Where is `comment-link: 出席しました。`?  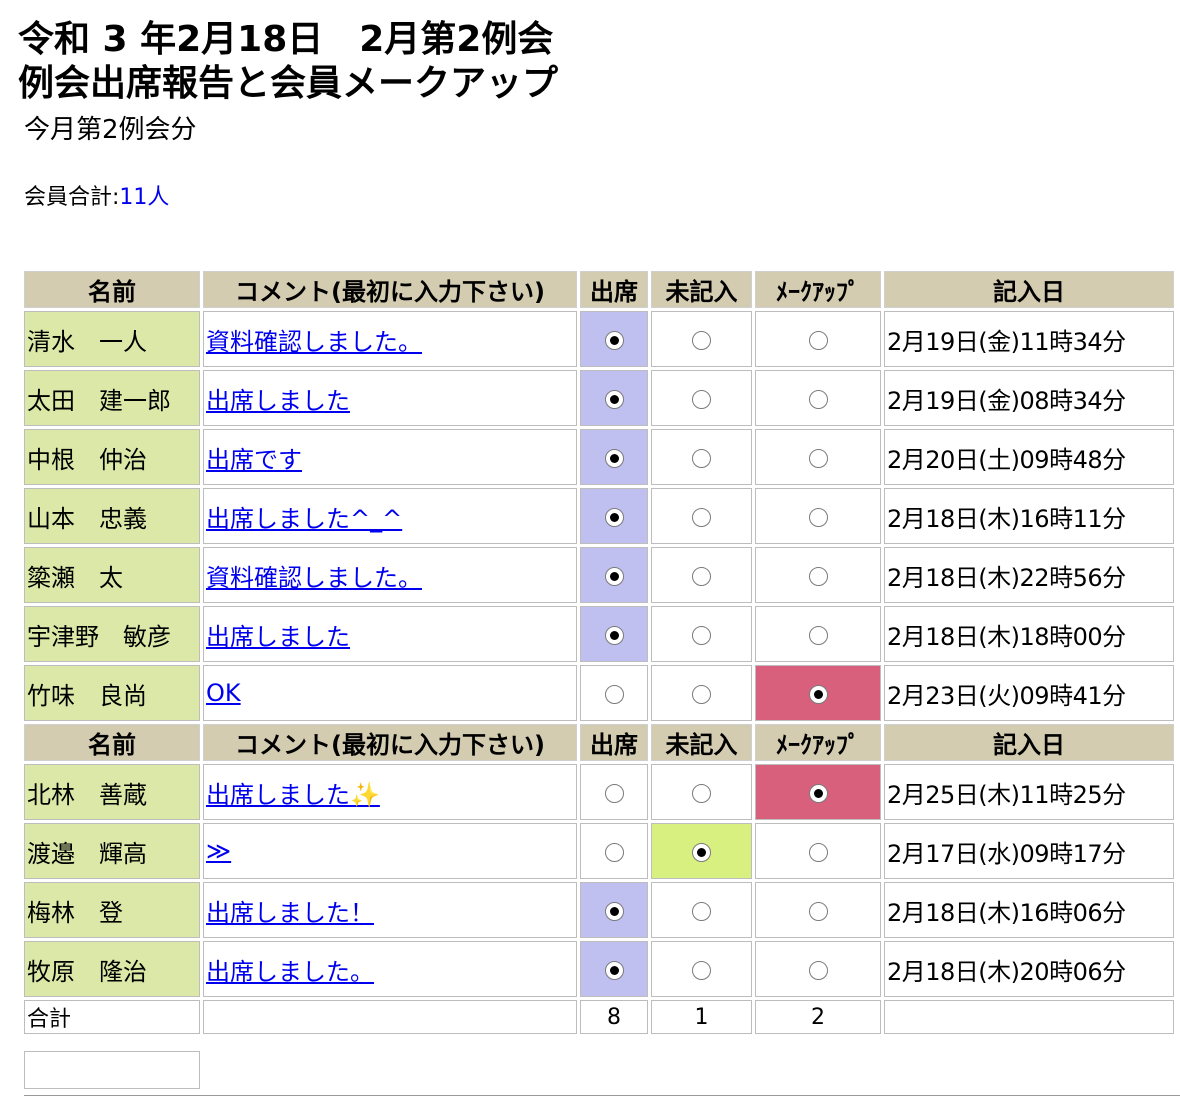 comment-link: 出席しました。 is located at coordinates (290, 972).